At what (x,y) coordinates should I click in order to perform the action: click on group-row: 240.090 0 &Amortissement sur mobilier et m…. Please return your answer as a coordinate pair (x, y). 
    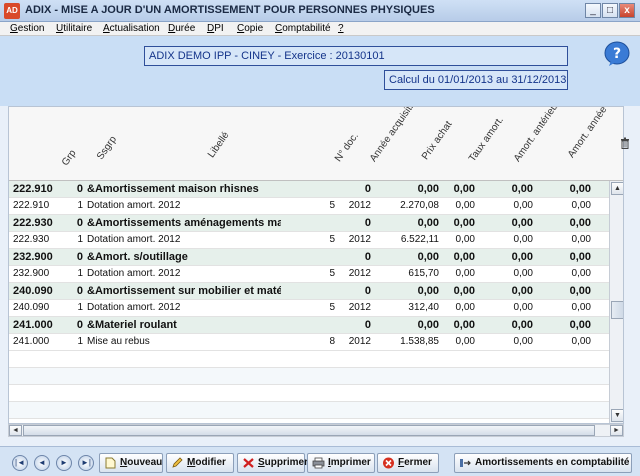
    Looking at the image, I should click on (309, 291).